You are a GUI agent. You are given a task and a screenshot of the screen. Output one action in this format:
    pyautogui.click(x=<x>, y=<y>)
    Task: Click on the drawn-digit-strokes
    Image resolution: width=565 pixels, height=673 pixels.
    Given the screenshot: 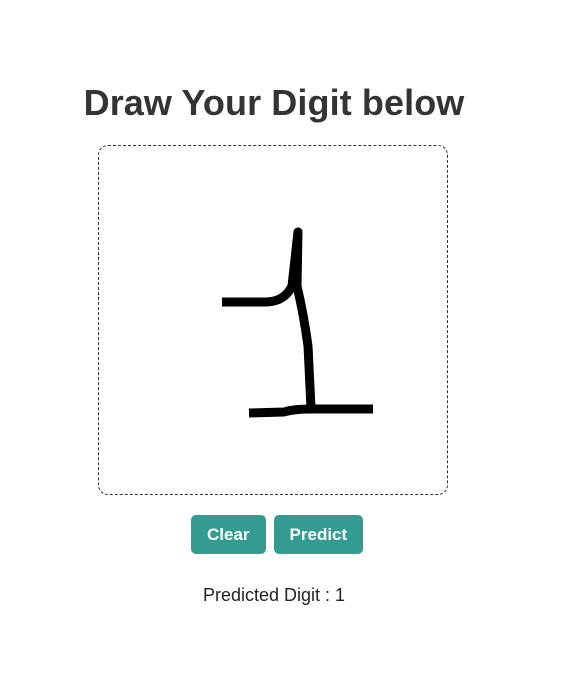 What is the action you would take?
    pyautogui.click(x=297, y=322)
    